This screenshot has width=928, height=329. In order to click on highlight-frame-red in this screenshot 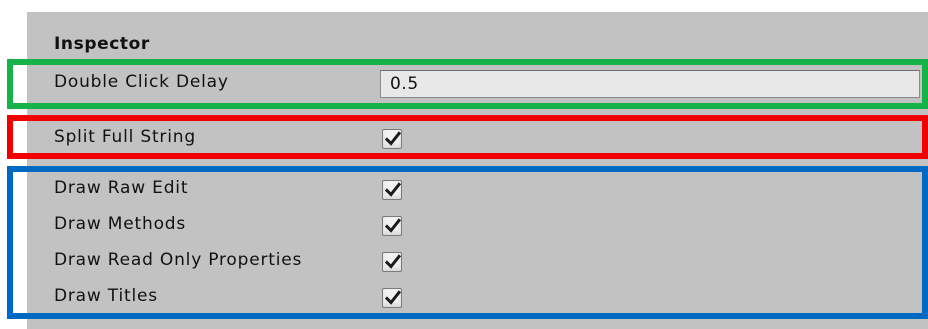, I will do `click(467, 137)`.